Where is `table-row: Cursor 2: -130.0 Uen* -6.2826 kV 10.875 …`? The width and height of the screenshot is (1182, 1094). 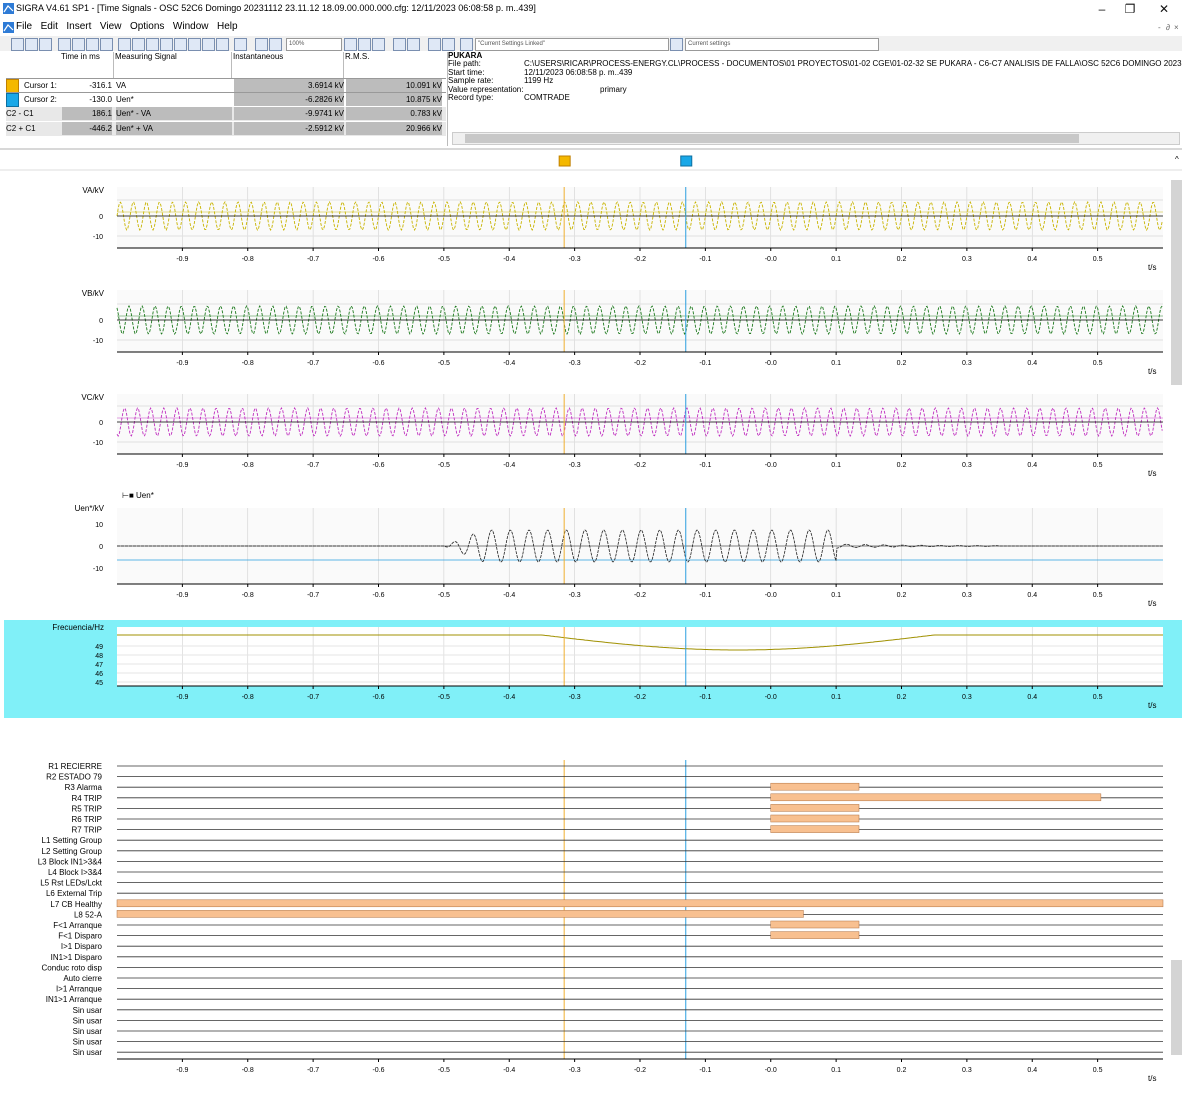 table-row: Cursor 2: -130.0 Uen* -6.2826 kV 10.875 … is located at coordinates (226, 100).